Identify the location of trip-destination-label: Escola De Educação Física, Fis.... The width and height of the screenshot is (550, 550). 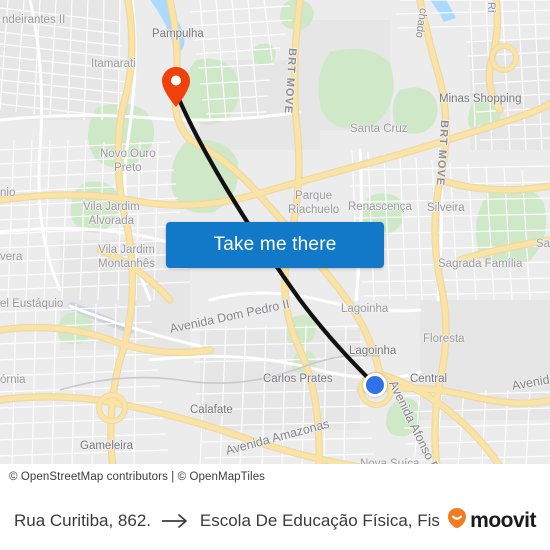
(319, 520).